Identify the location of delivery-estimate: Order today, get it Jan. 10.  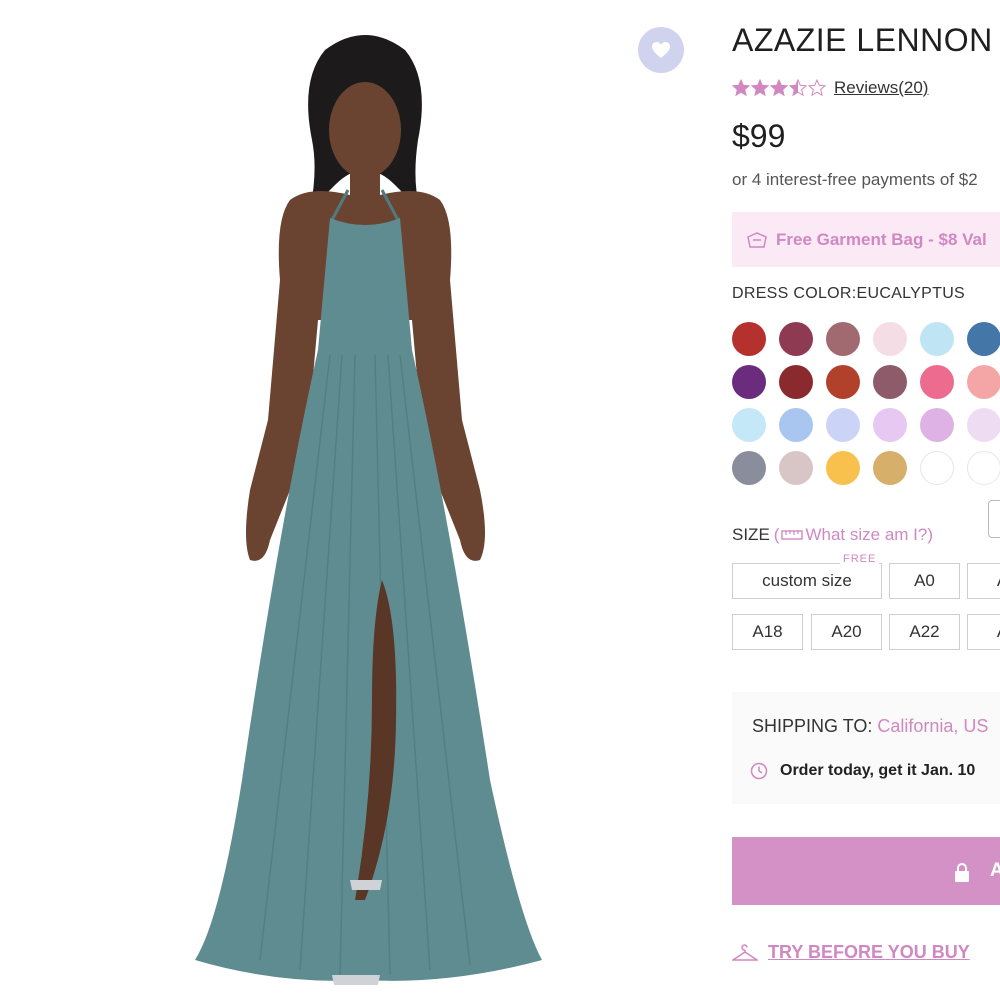
(862, 771).